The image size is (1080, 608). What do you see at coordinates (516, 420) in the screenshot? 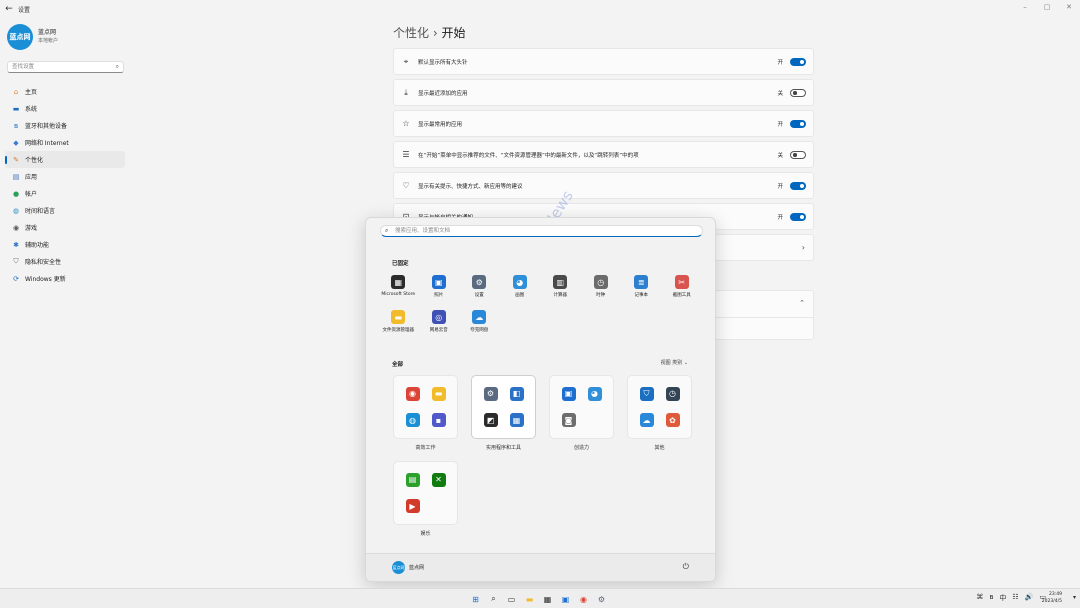
I see `windows-tools-icon: ▦` at bounding box center [516, 420].